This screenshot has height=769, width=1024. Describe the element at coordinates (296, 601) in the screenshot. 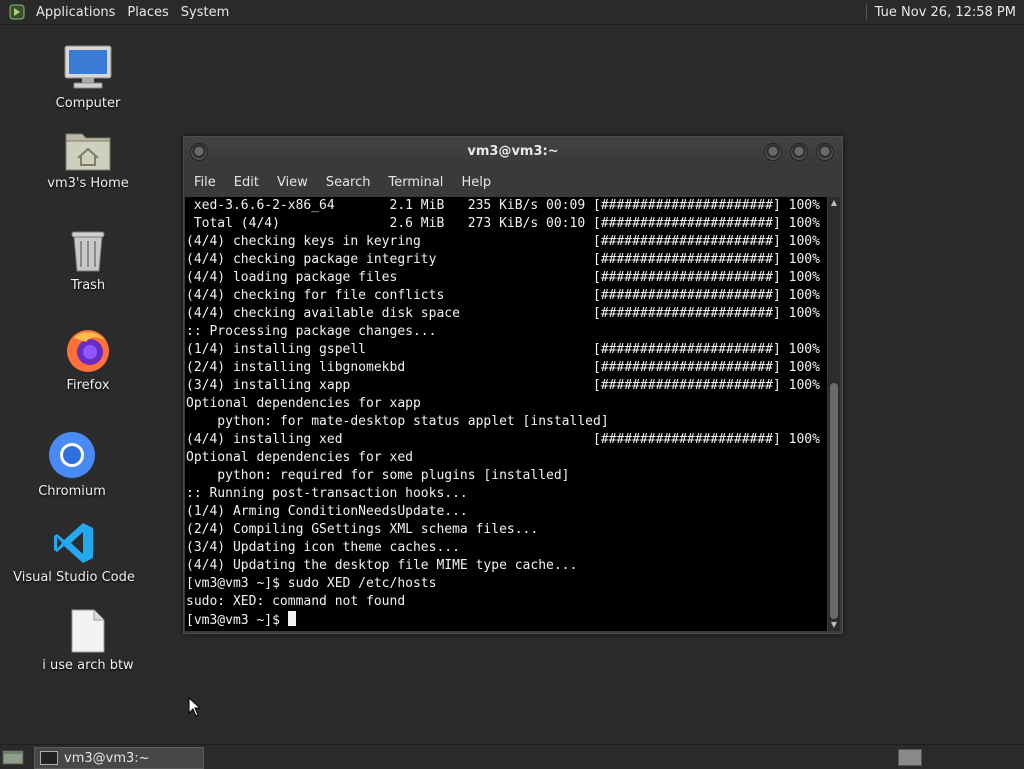

I see `terminal-line: sudo: XED: command not found` at that location.